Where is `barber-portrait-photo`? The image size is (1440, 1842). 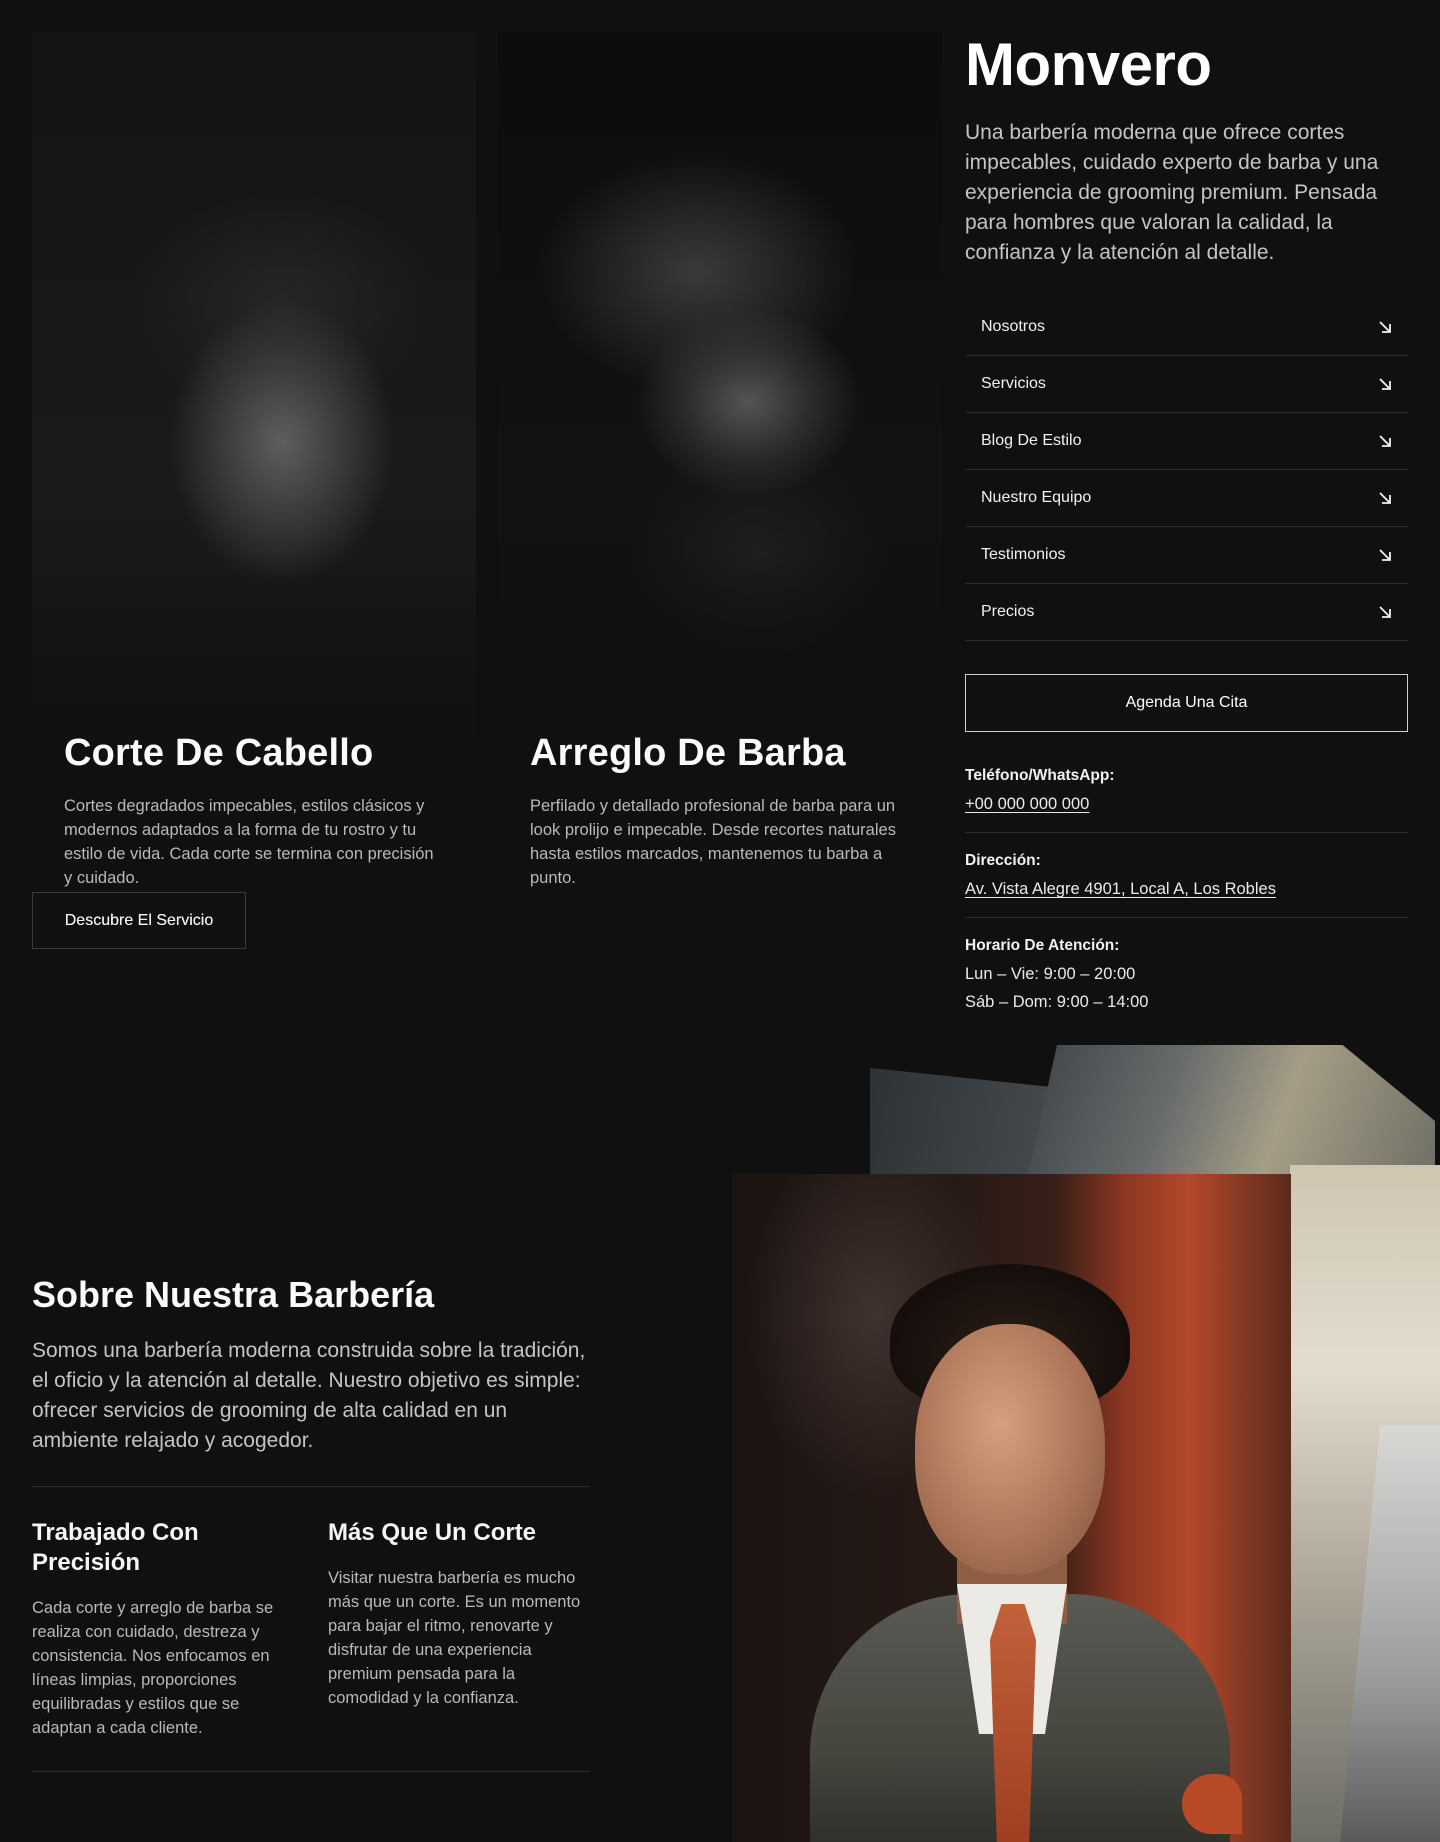 barber-portrait-photo is located at coordinates (1011, 1508).